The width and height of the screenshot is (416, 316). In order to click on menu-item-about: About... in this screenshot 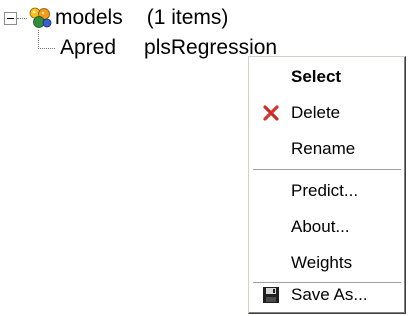, I will do `click(327, 227)`.